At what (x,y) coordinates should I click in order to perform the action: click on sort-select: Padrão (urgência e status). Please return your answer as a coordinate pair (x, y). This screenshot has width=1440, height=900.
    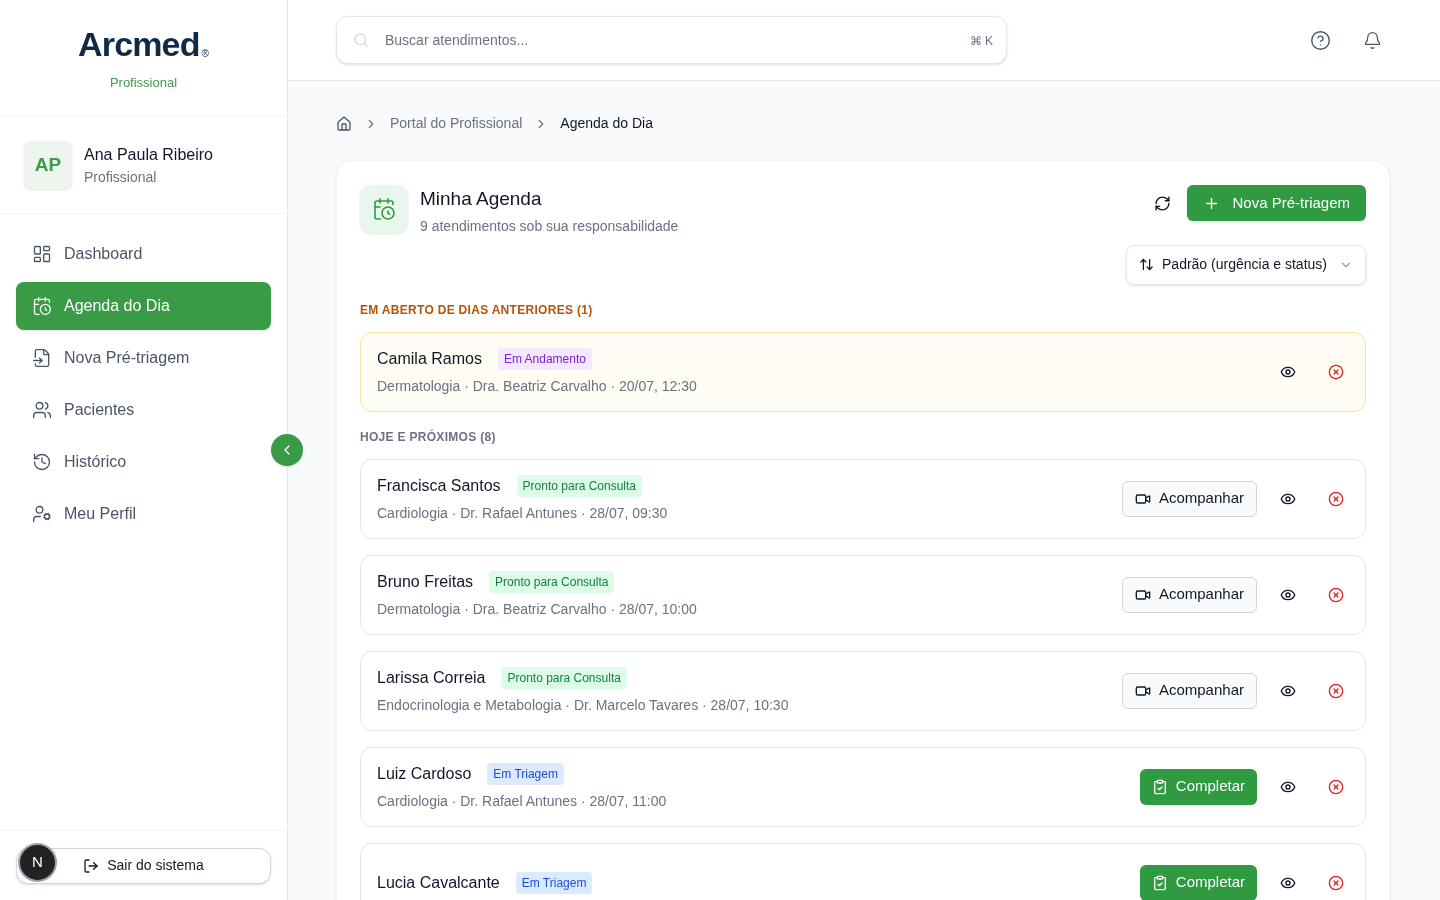
    Looking at the image, I should click on (1246, 264).